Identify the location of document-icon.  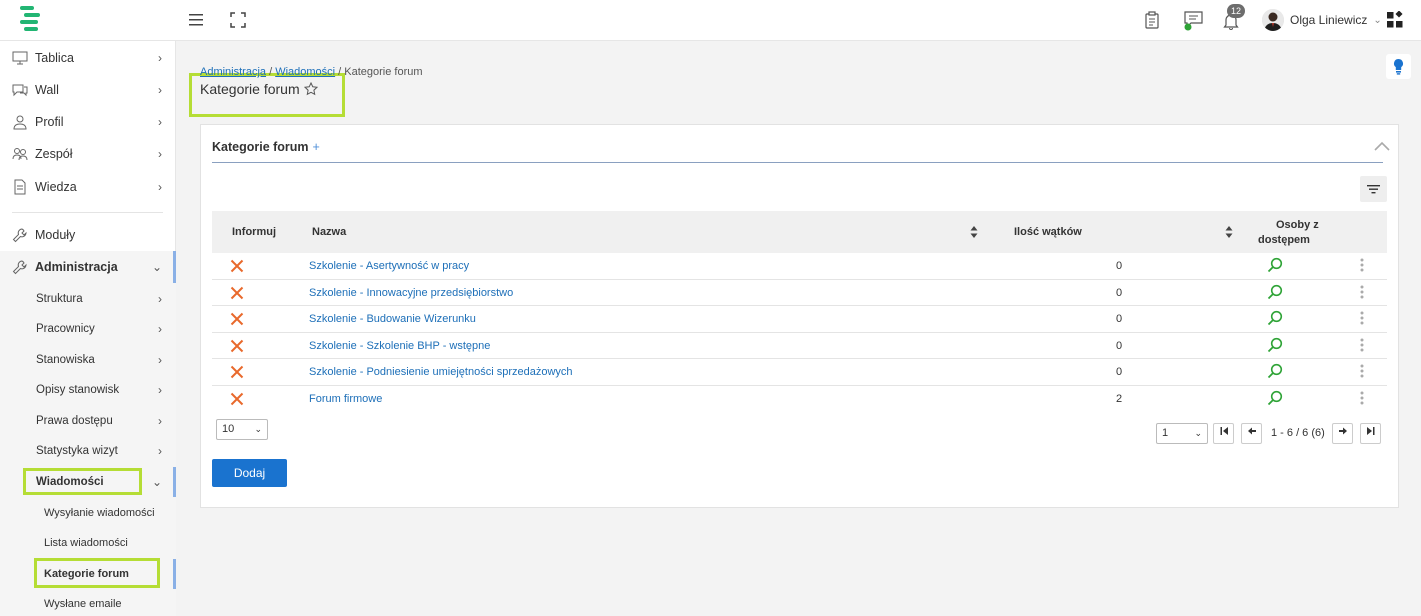
(20, 187).